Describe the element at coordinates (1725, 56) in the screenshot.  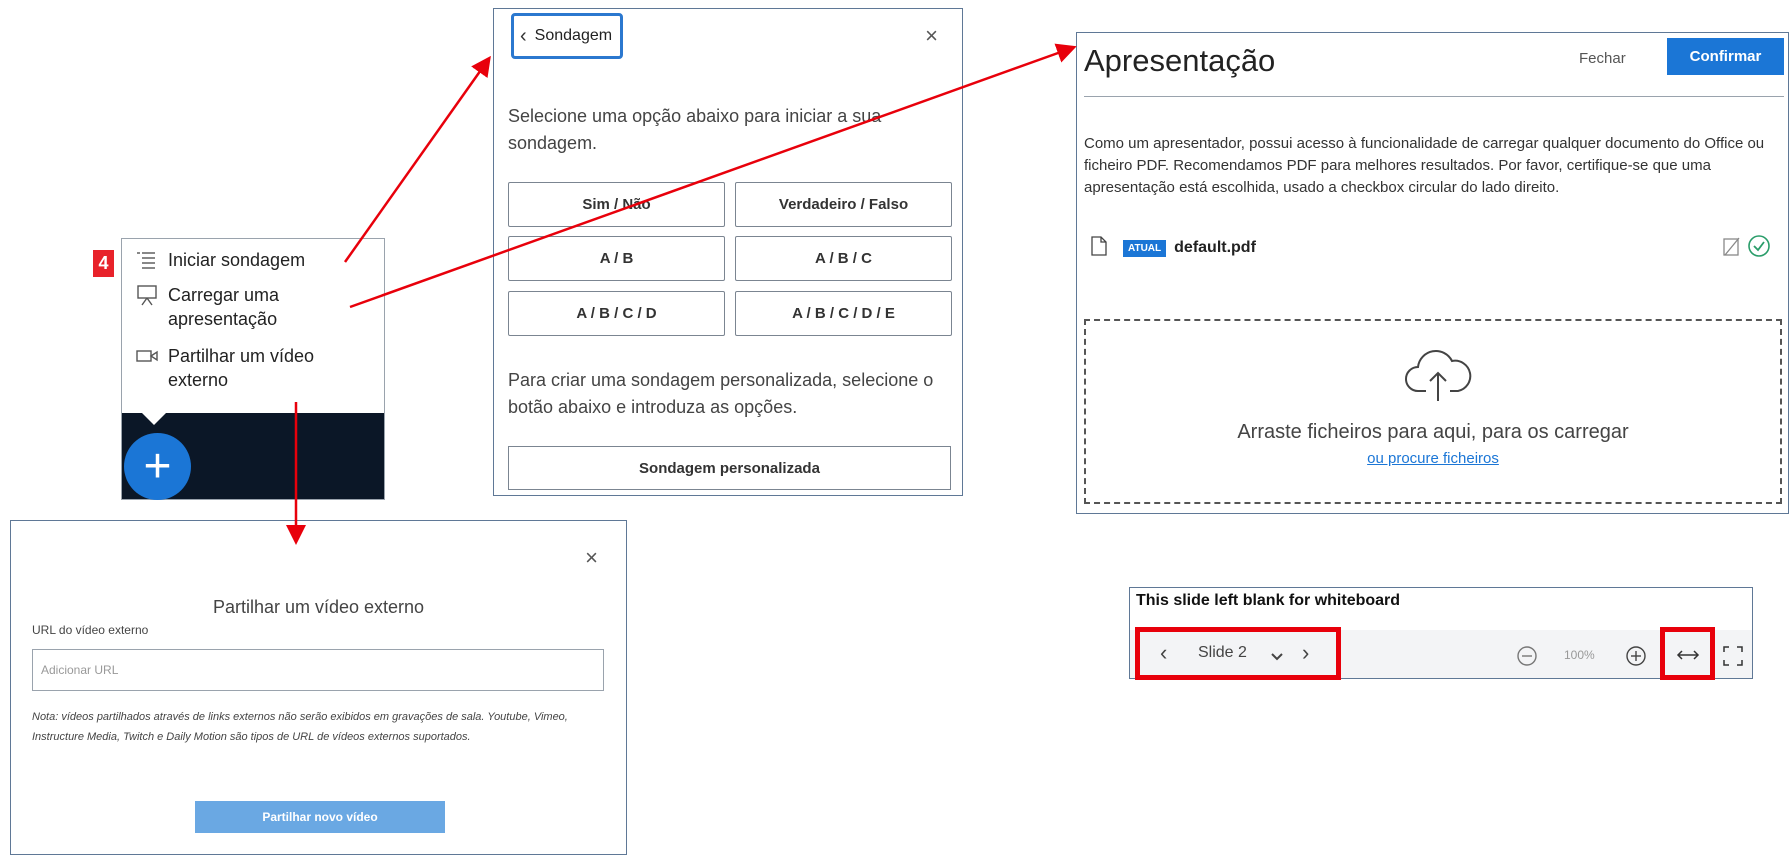
I see `confirm-button: Confirmar` at that location.